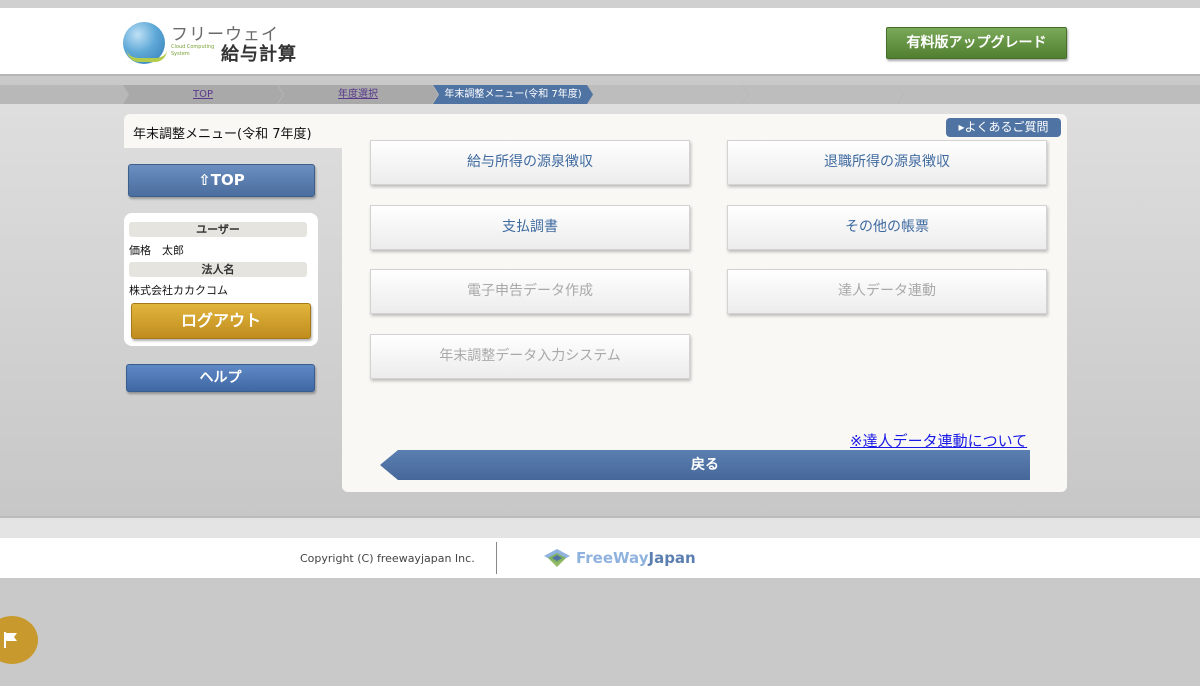  I want to click on logout-button: ログアウト, so click(221, 321).